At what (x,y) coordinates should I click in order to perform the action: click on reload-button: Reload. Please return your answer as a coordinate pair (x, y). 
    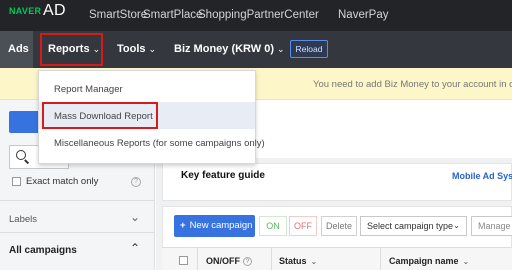
    Looking at the image, I should click on (309, 49).